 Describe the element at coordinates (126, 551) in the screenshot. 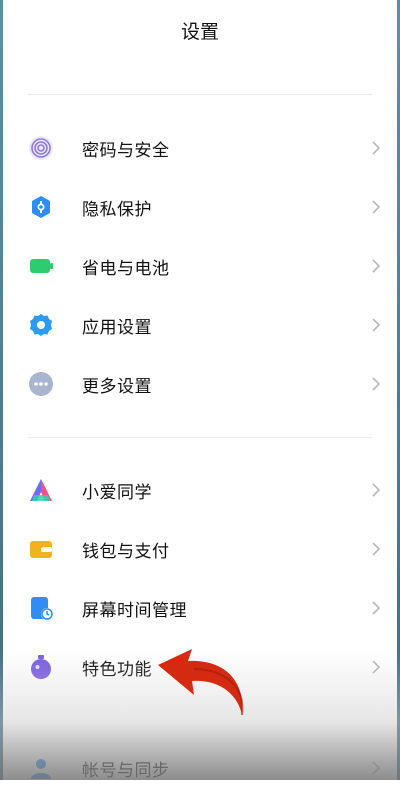

I see `settings-item-label: 钱包与支付` at that location.